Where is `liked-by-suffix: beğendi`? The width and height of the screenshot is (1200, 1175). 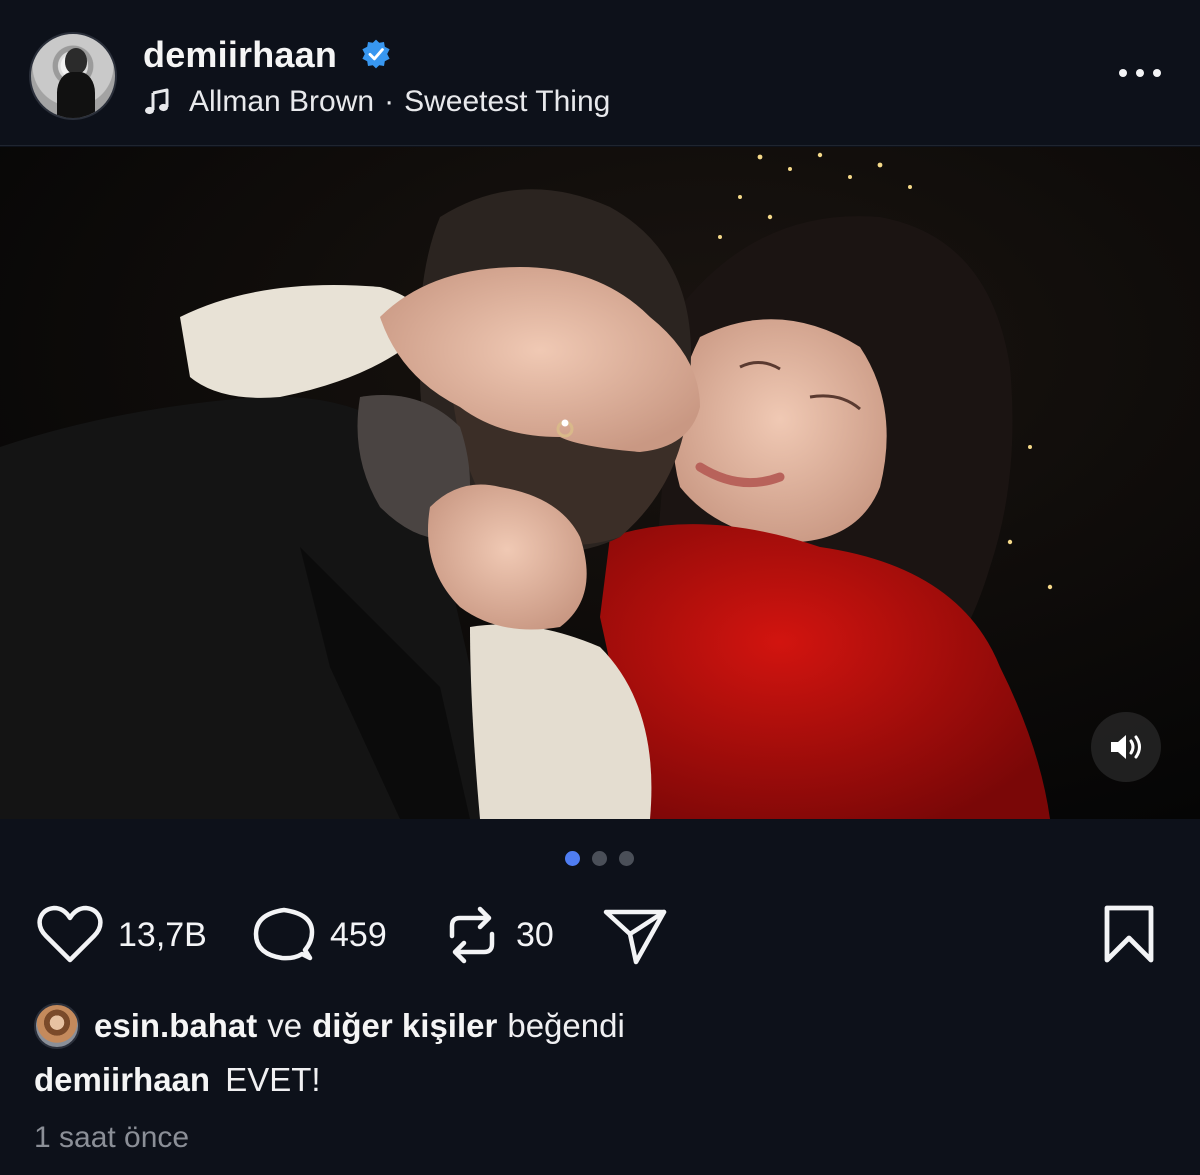 liked-by-suffix: beğendi is located at coordinates (566, 1025).